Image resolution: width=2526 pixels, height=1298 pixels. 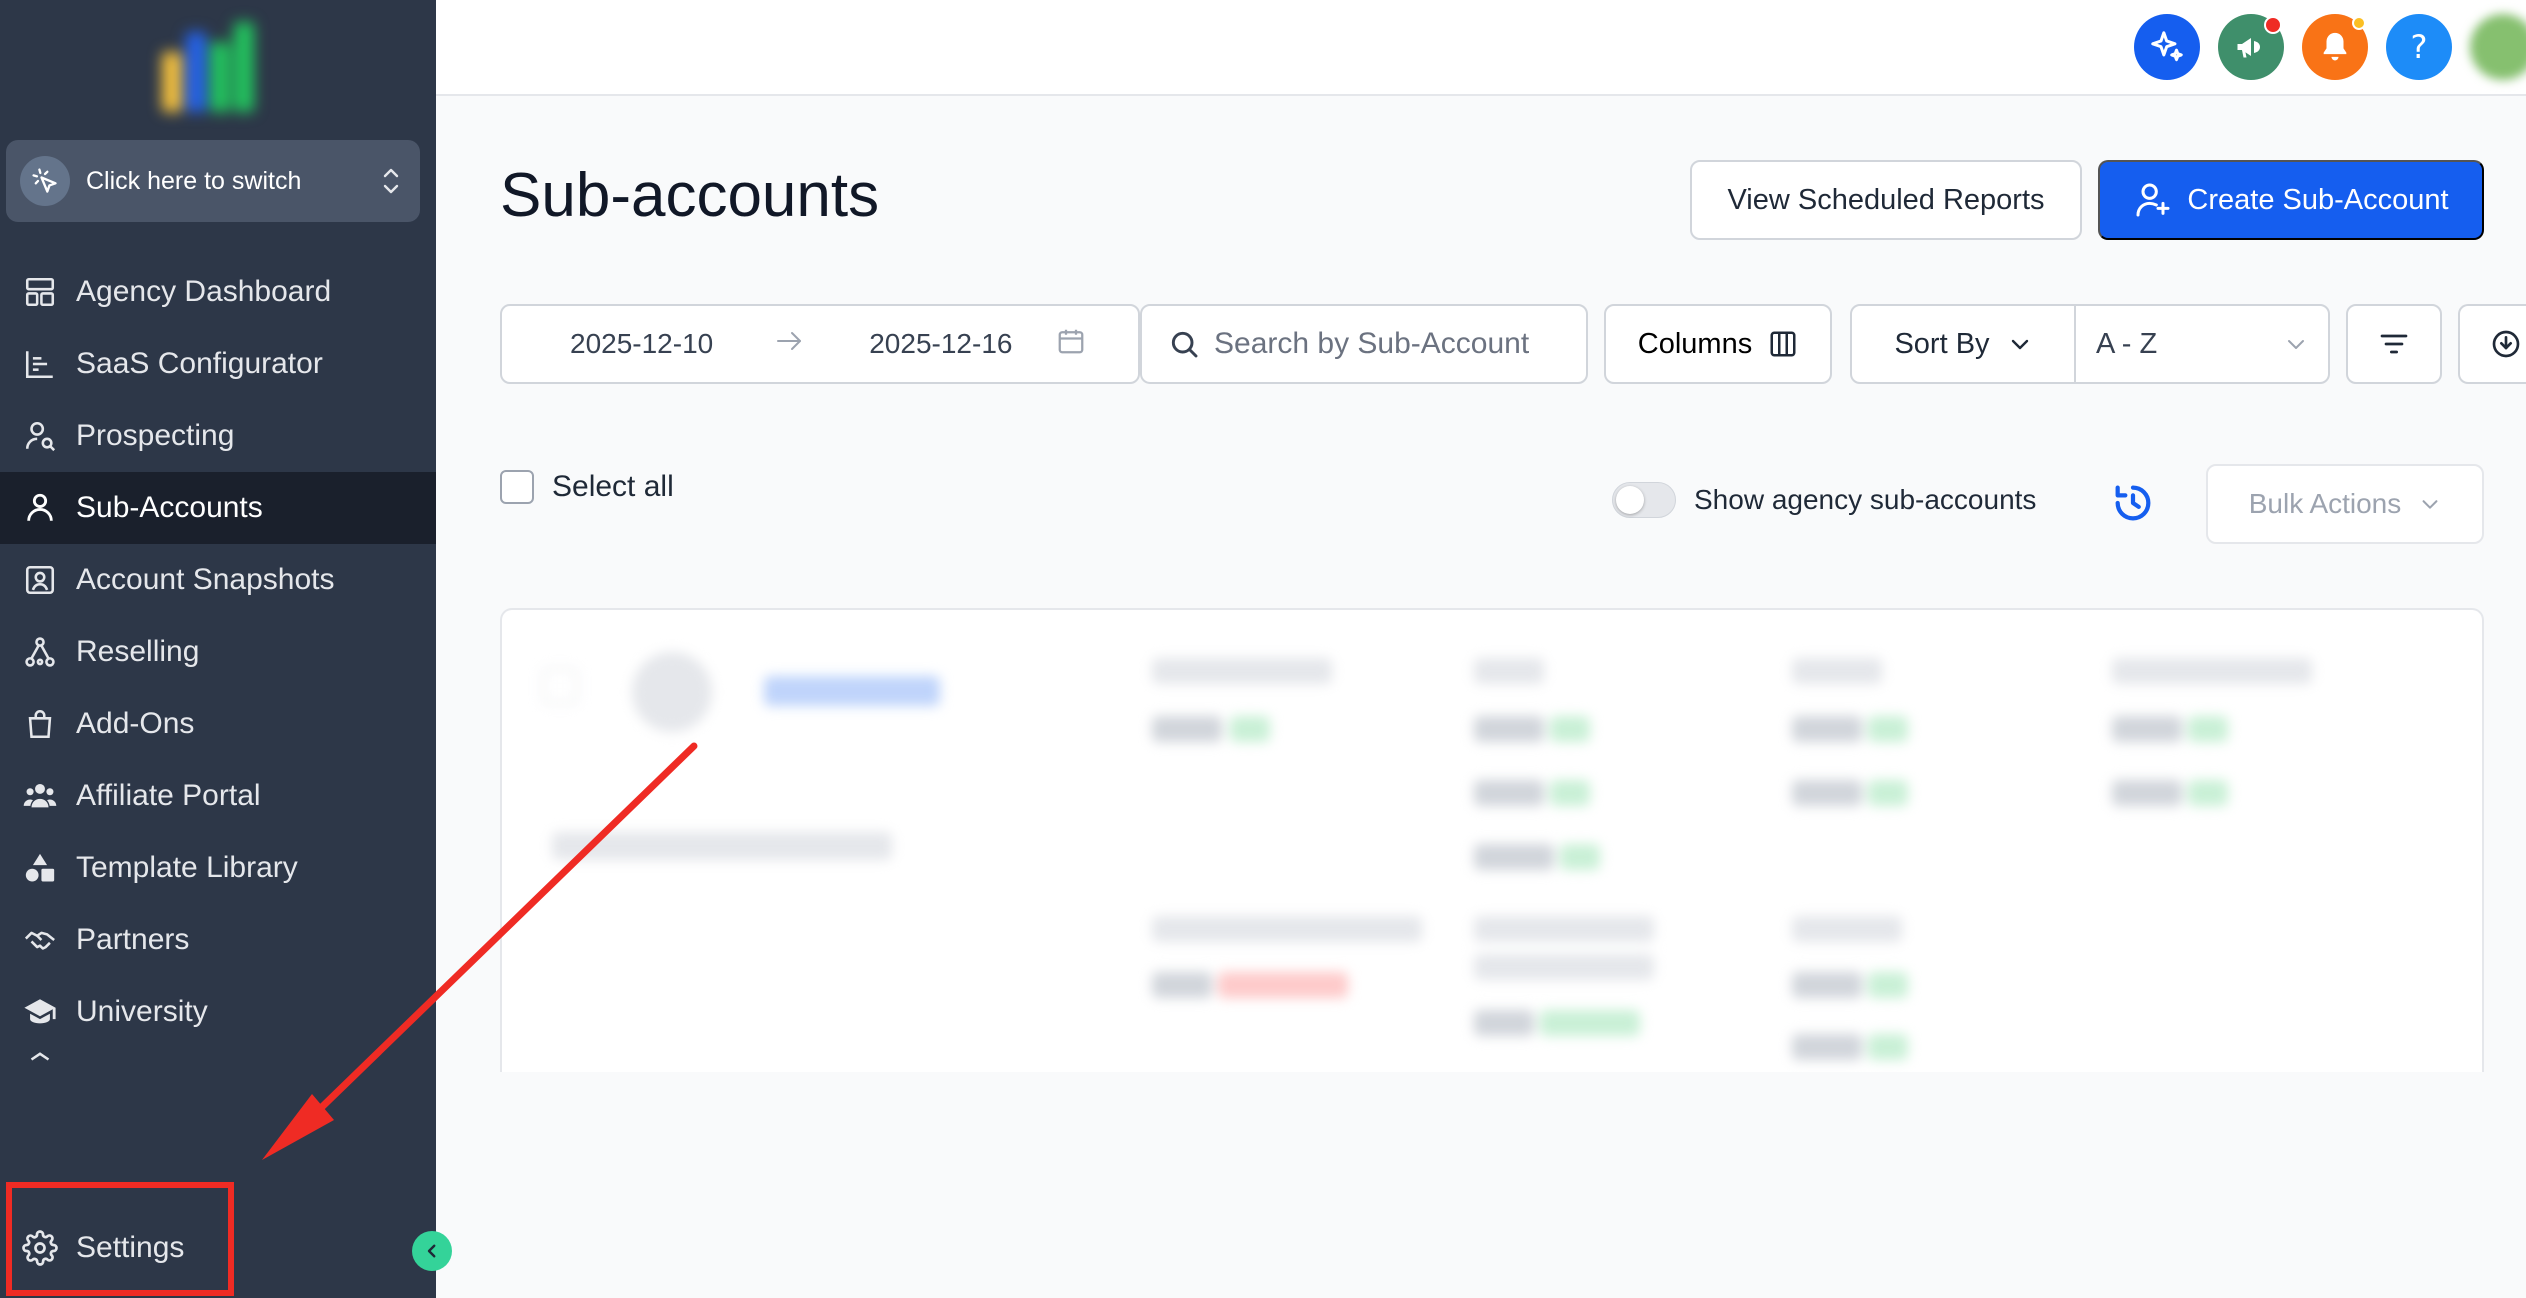 I want to click on sidebar-item-prospecting: Prospecting, so click(x=218, y=436).